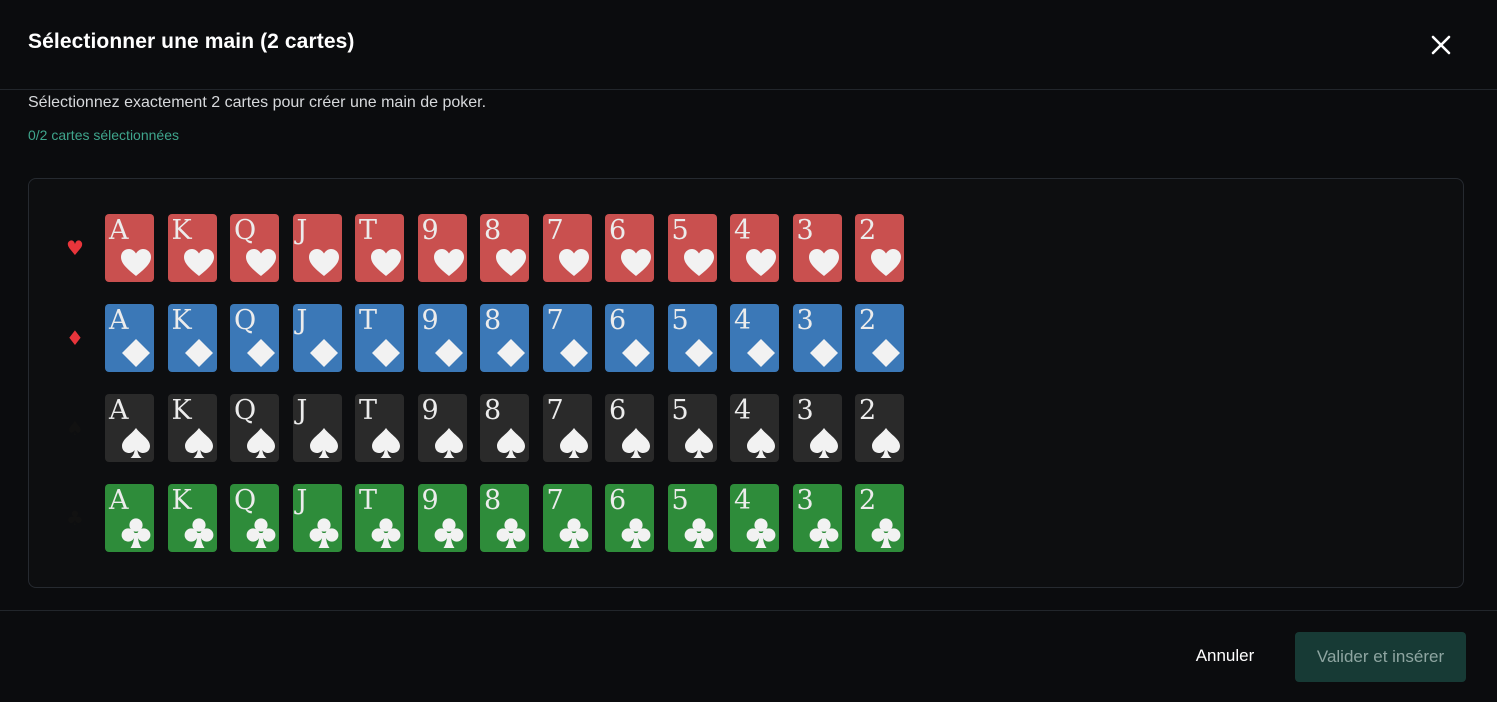 This screenshot has height=702, width=1497. I want to click on card-A-spades: A, so click(129, 428).